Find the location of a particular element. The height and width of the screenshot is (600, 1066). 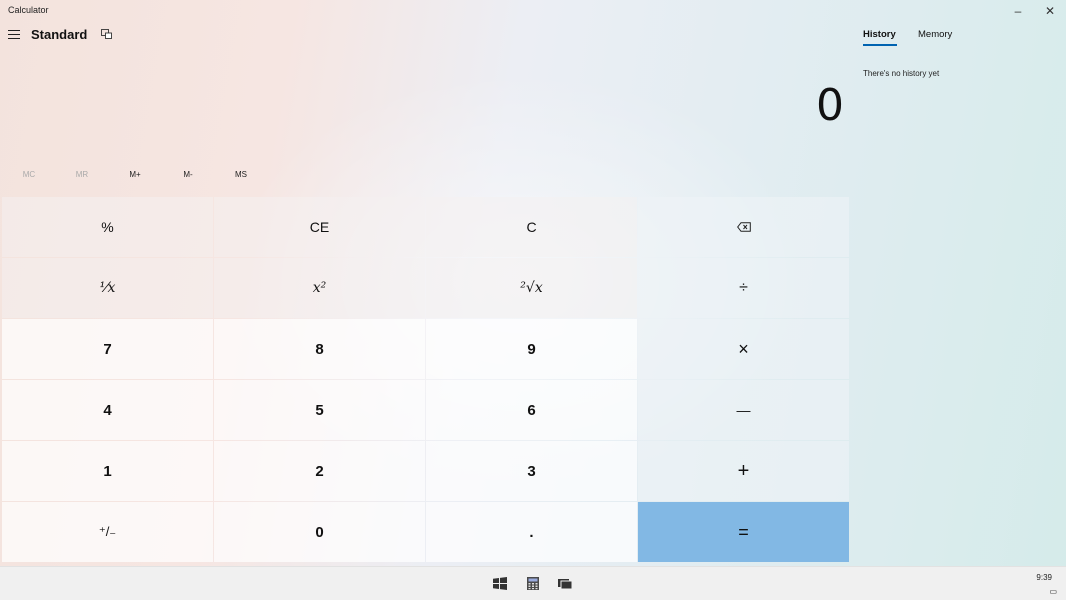

tab-history: History is located at coordinates (879, 34).